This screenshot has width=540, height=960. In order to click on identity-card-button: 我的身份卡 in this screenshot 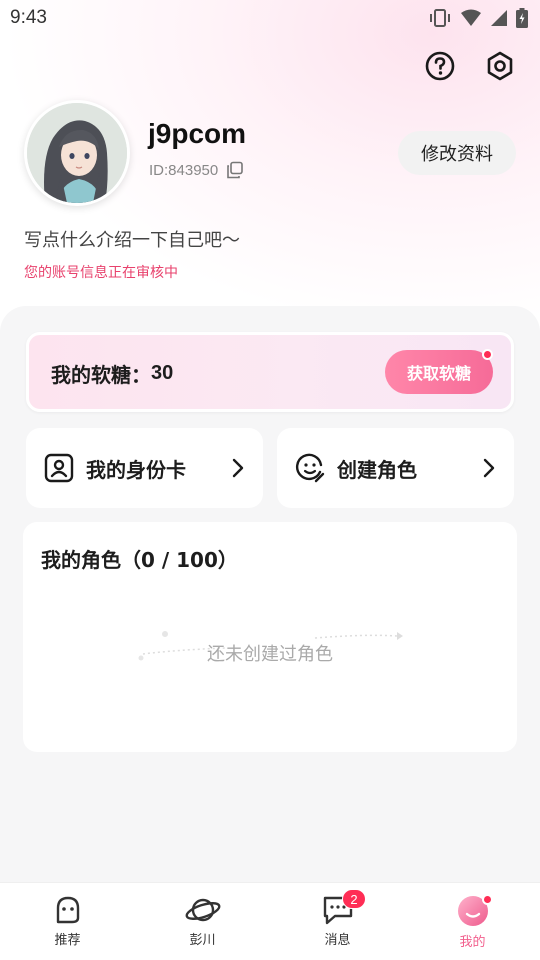, I will do `click(144, 468)`.